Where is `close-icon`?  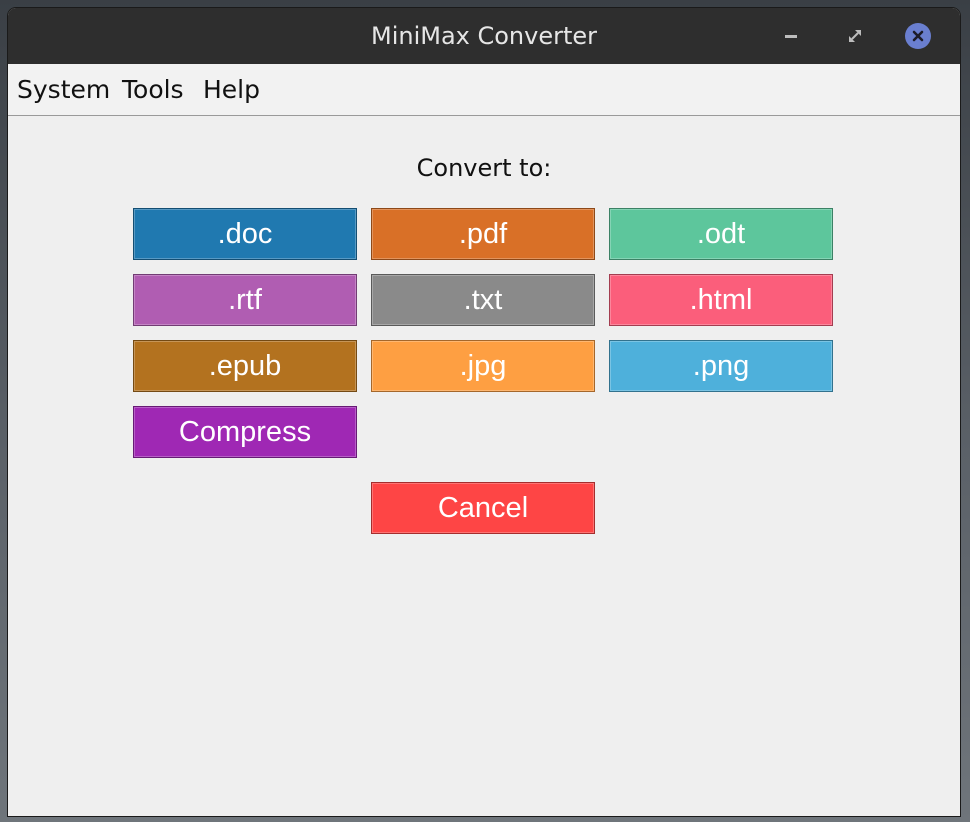 close-icon is located at coordinates (918, 36).